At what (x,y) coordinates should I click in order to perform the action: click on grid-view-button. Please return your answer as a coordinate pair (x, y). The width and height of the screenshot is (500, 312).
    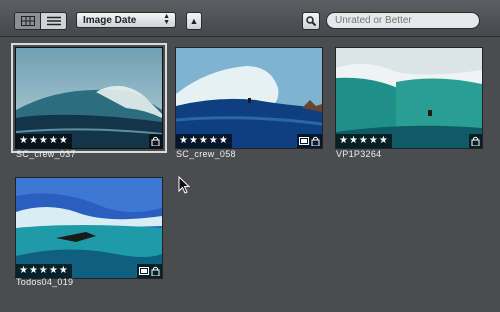
    Looking at the image, I should click on (27, 21).